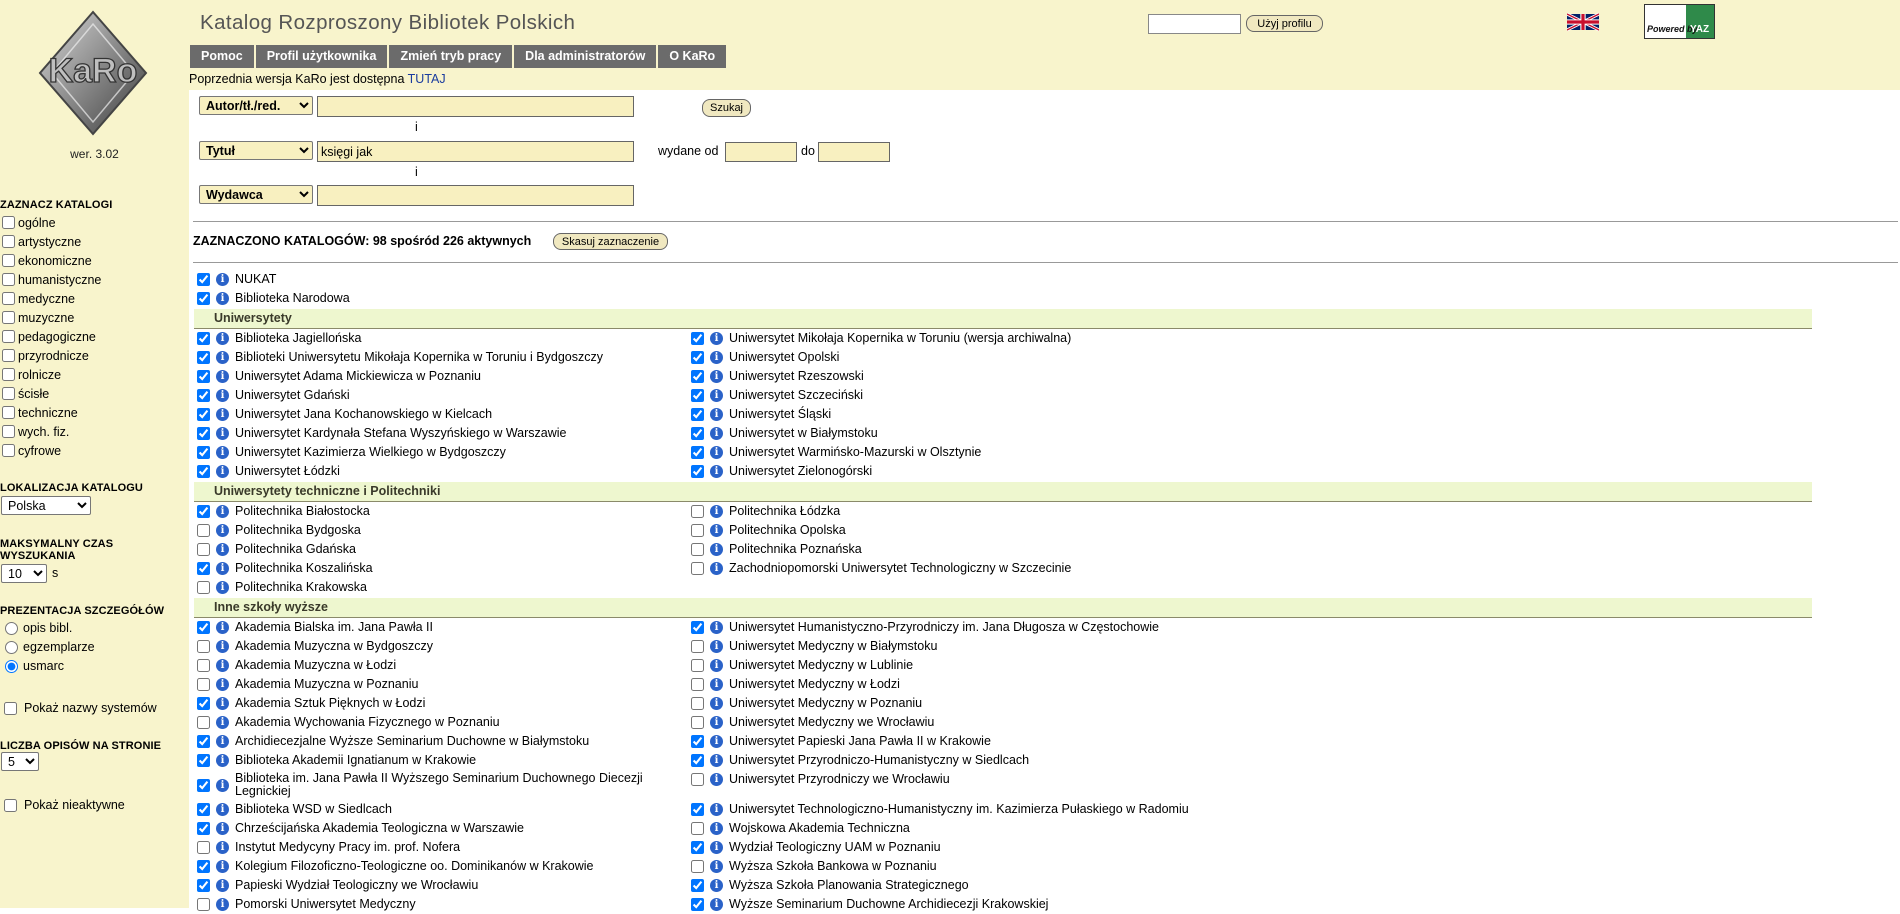 The height and width of the screenshot is (914, 1900). What do you see at coordinates (475, 151) in the screenshot?
I see `field2-input` at bounding box center [475, 151].